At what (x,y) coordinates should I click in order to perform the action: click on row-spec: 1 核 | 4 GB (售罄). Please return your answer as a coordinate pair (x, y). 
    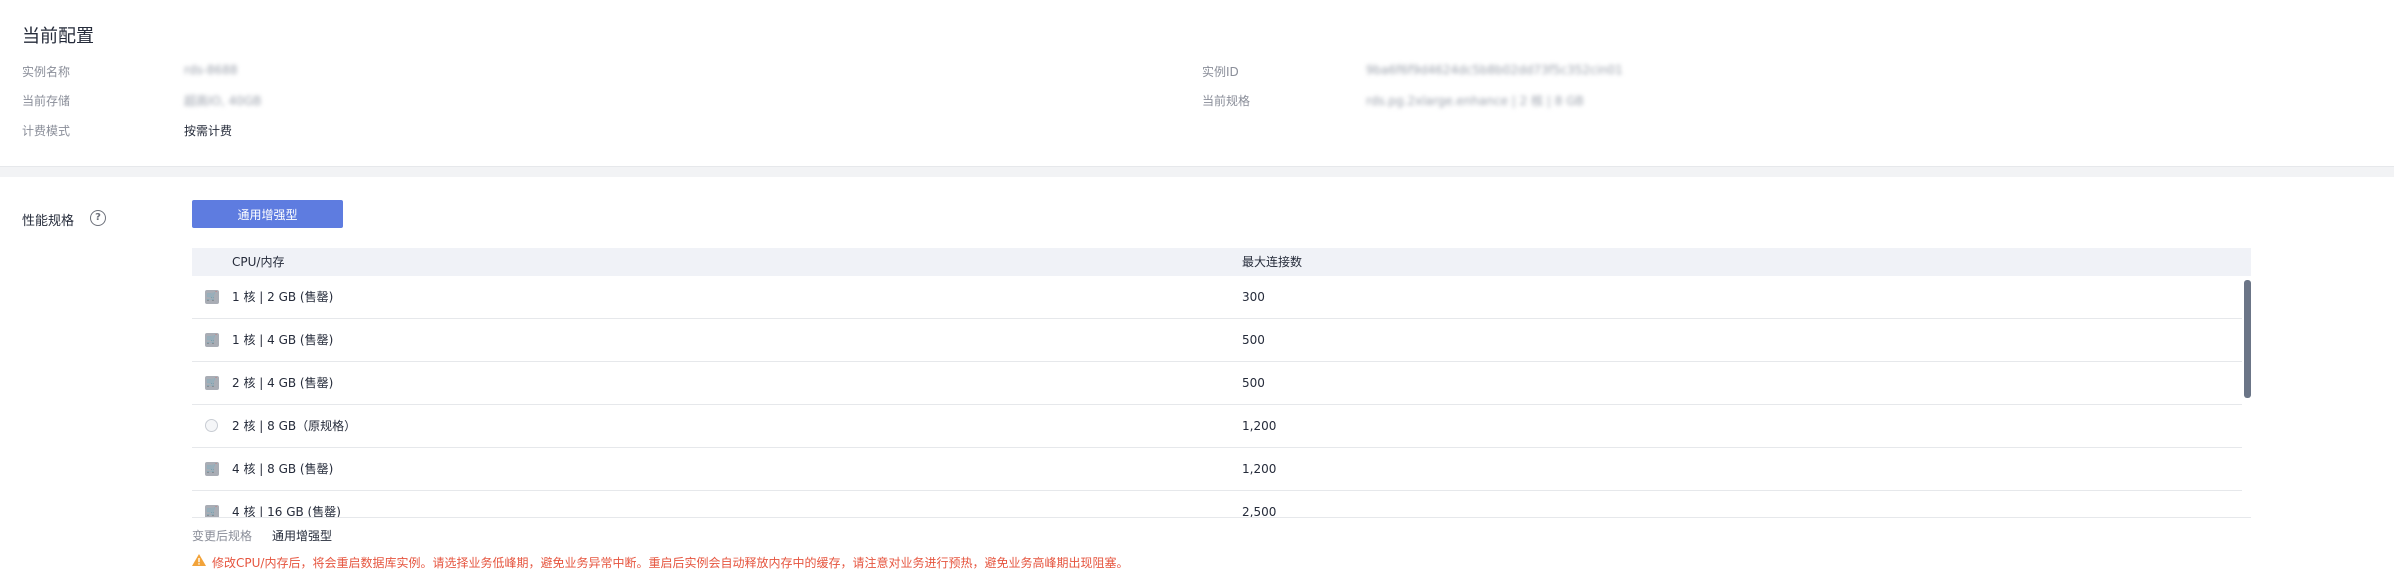
    Looking at the image, I should click on (283, 340).